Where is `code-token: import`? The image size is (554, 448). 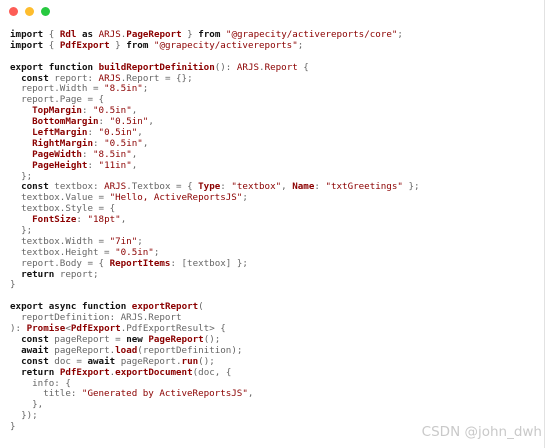 code-token: import is located at coordinates (27, 45).